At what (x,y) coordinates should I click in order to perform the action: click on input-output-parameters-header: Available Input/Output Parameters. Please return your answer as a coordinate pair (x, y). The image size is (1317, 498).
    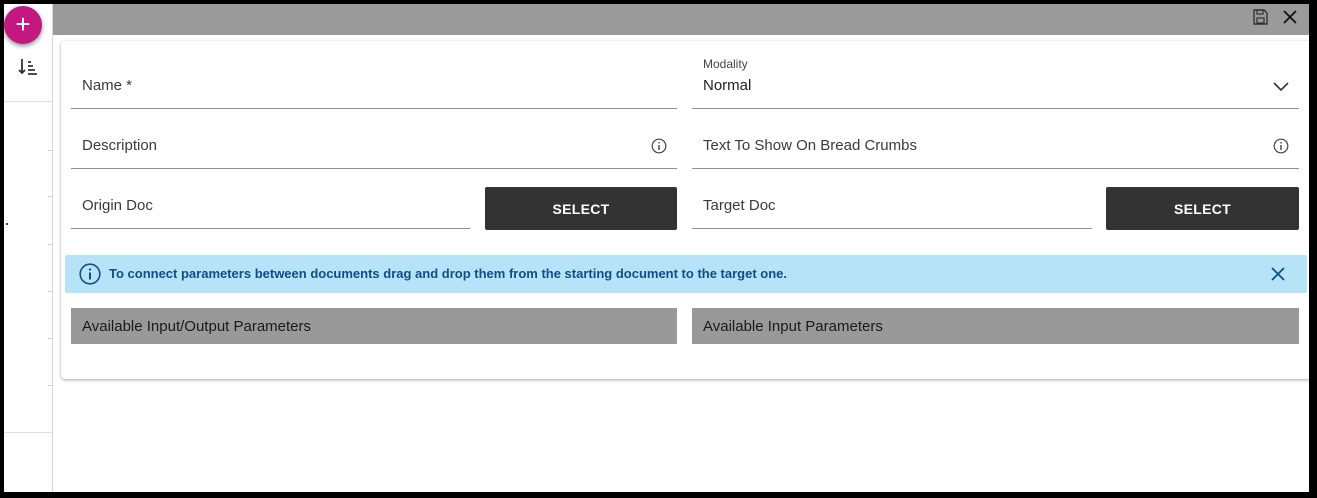
    Looking at the image, I should click on (374, 326).